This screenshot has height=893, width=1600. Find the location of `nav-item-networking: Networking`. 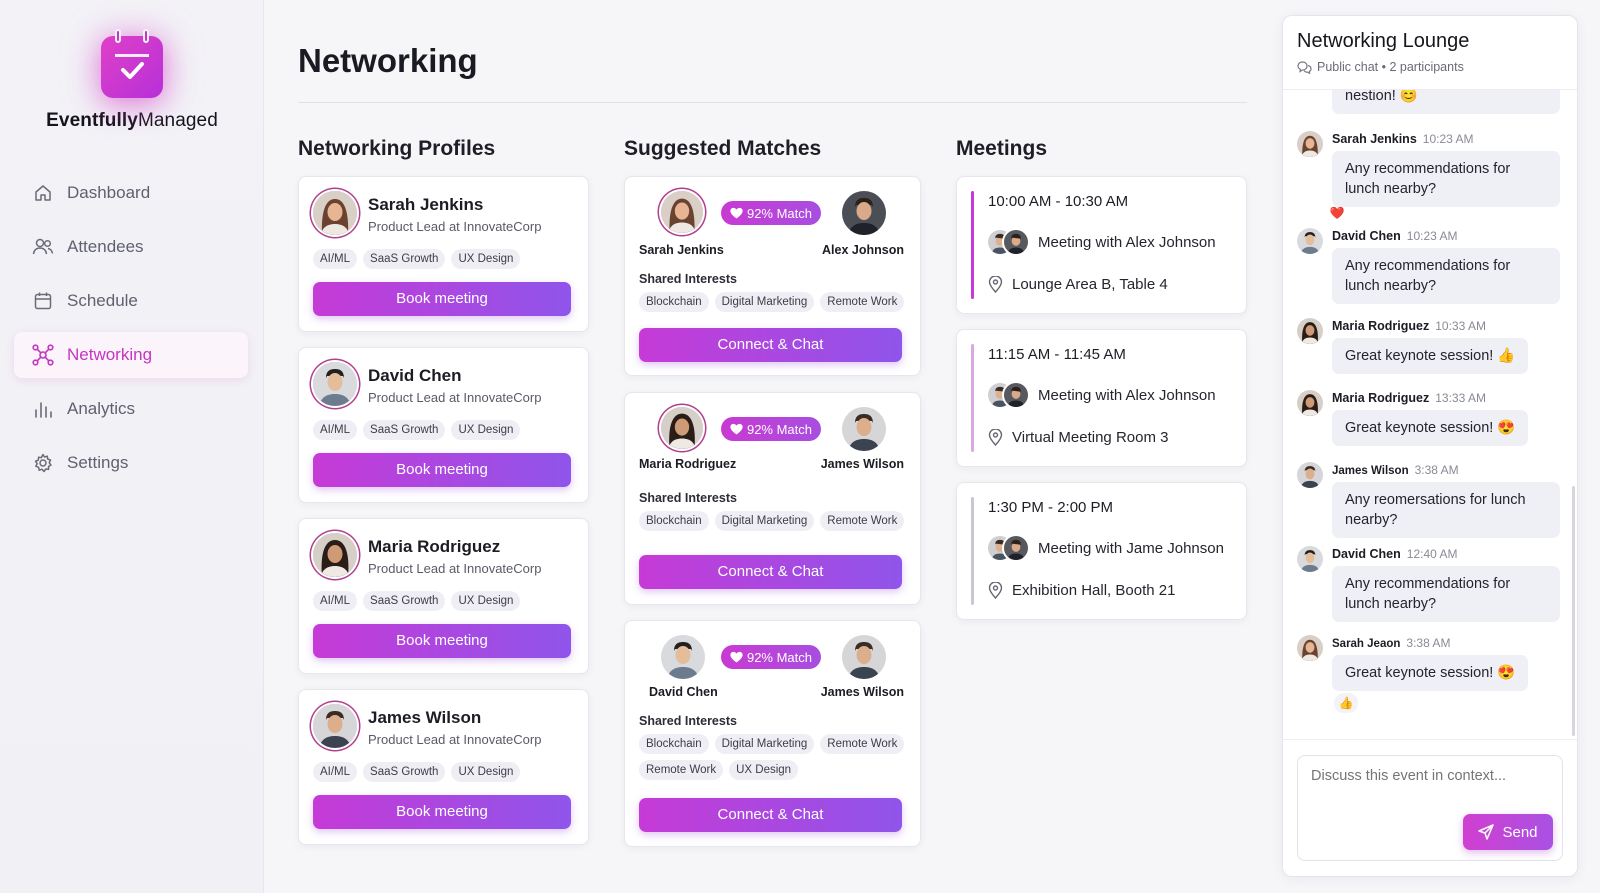

nav-item-networking: Networking is located at coordinates (131, 355).